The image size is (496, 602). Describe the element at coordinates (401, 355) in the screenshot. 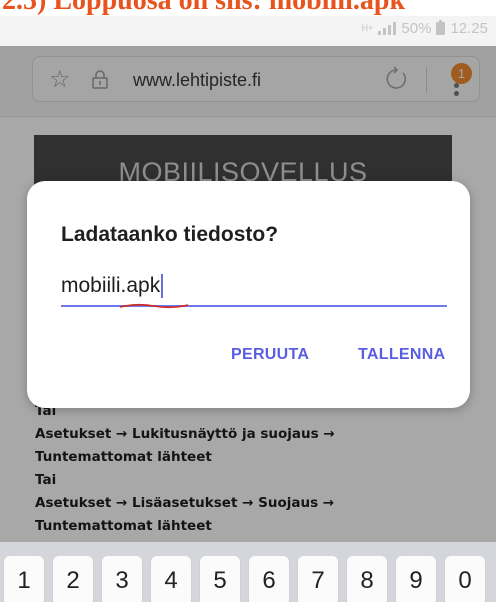

I see `save-button: TALLENNA` at that location.